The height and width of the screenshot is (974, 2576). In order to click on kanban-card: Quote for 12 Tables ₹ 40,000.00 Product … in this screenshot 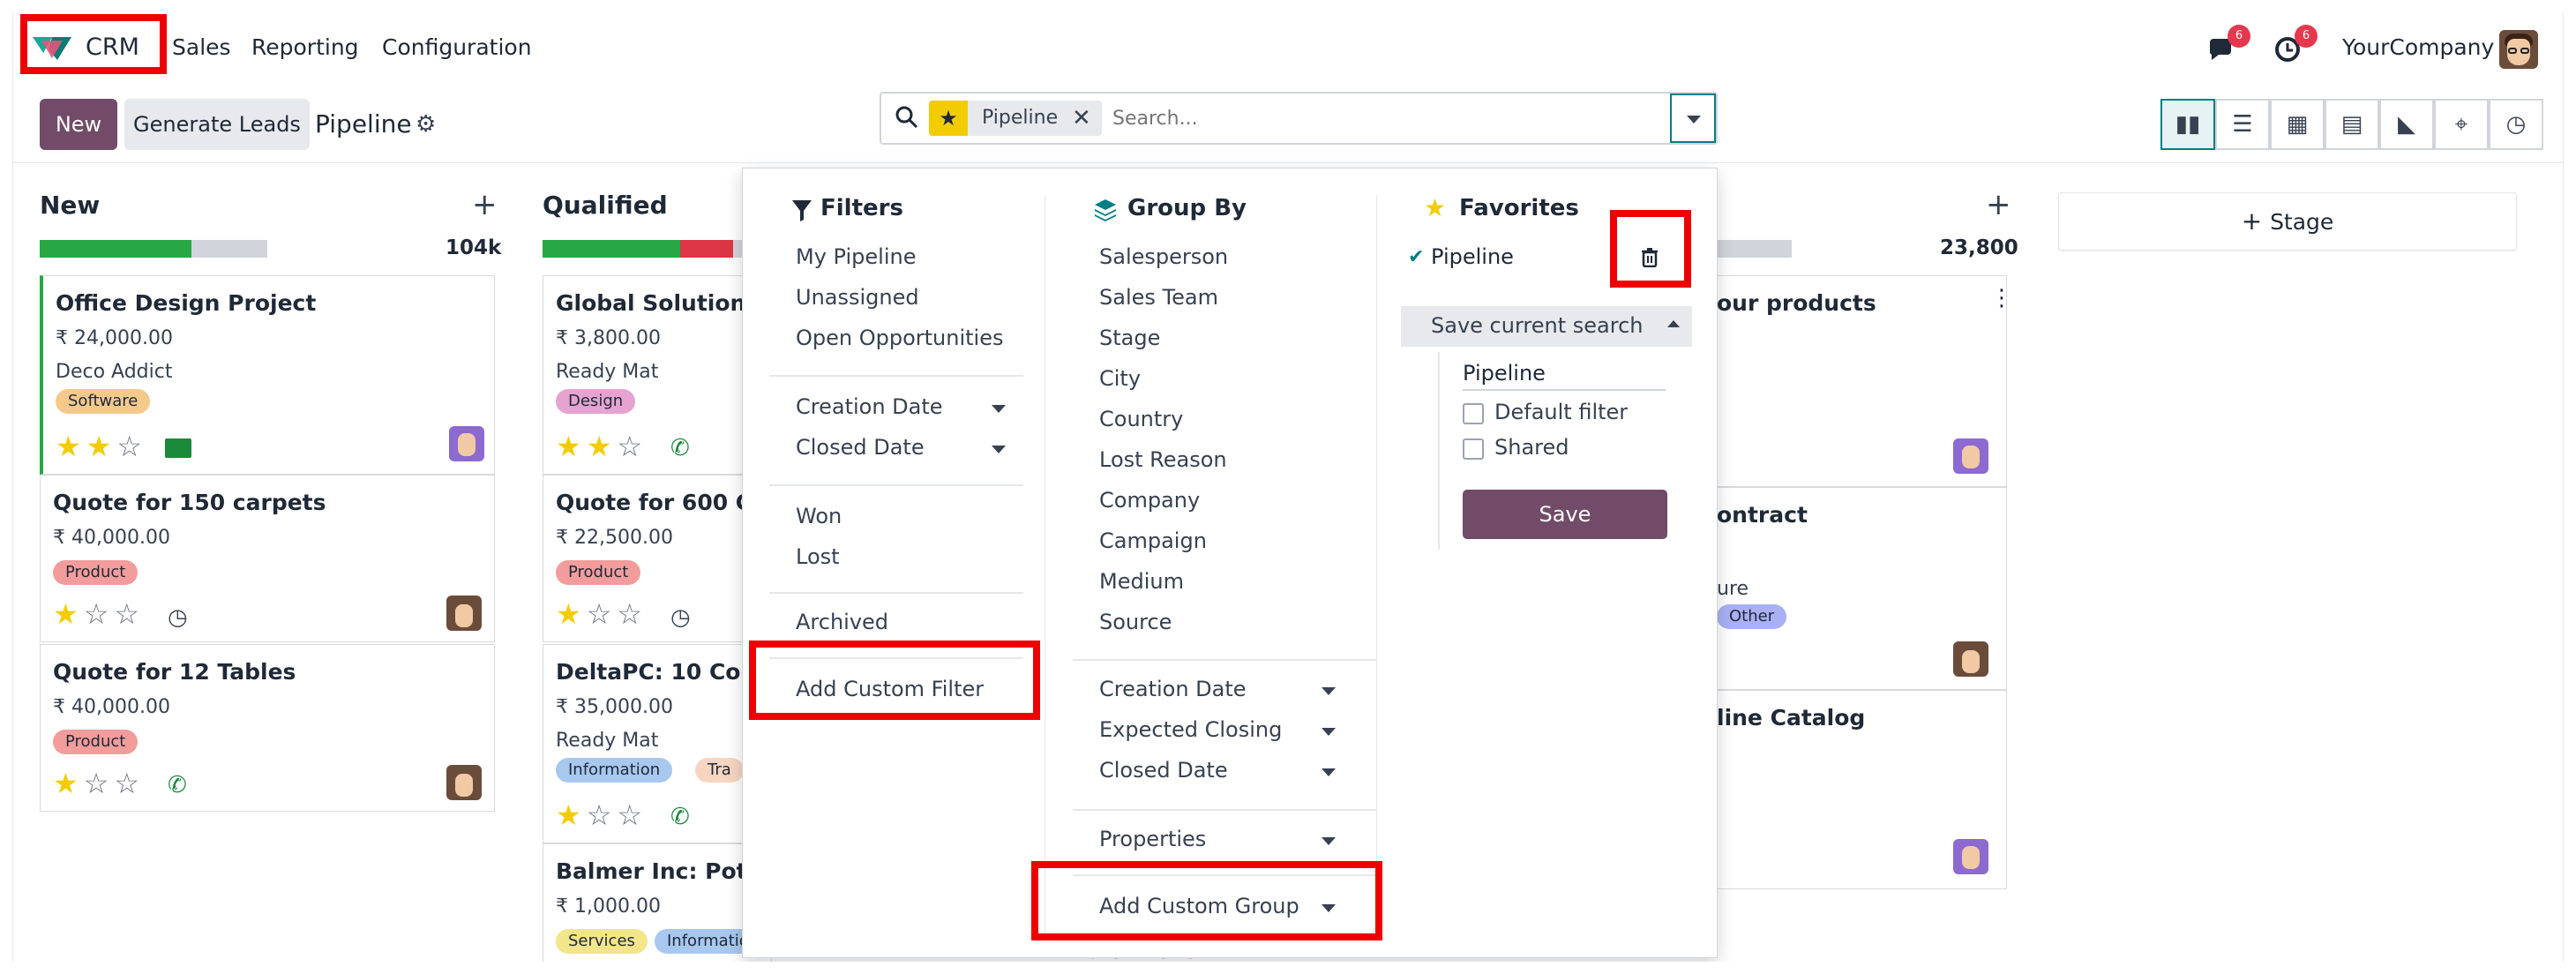, I will do `click(267, 728)`.